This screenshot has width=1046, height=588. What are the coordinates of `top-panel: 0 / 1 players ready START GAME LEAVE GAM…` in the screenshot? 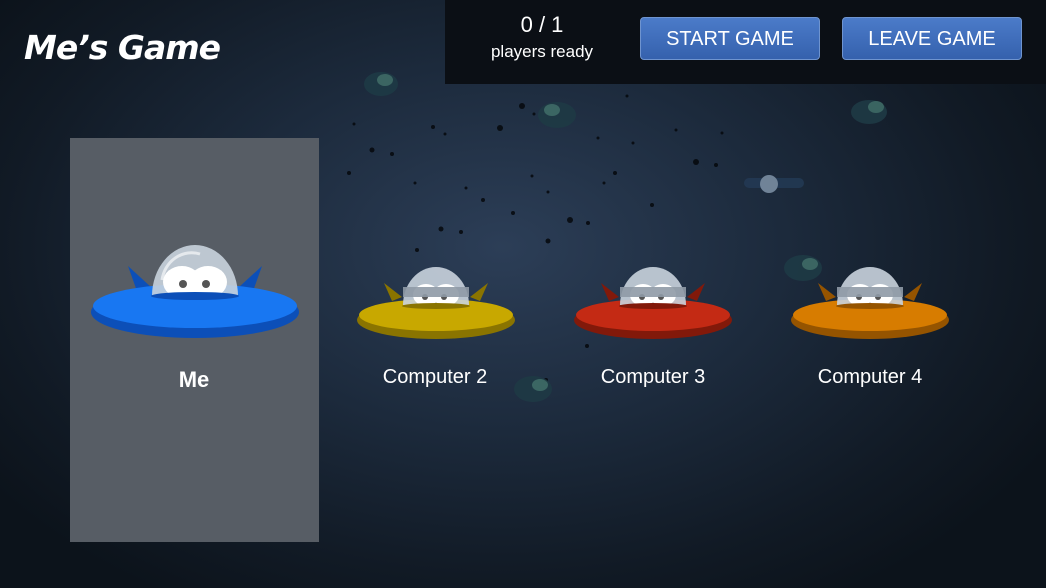 It's located at (745, 42).